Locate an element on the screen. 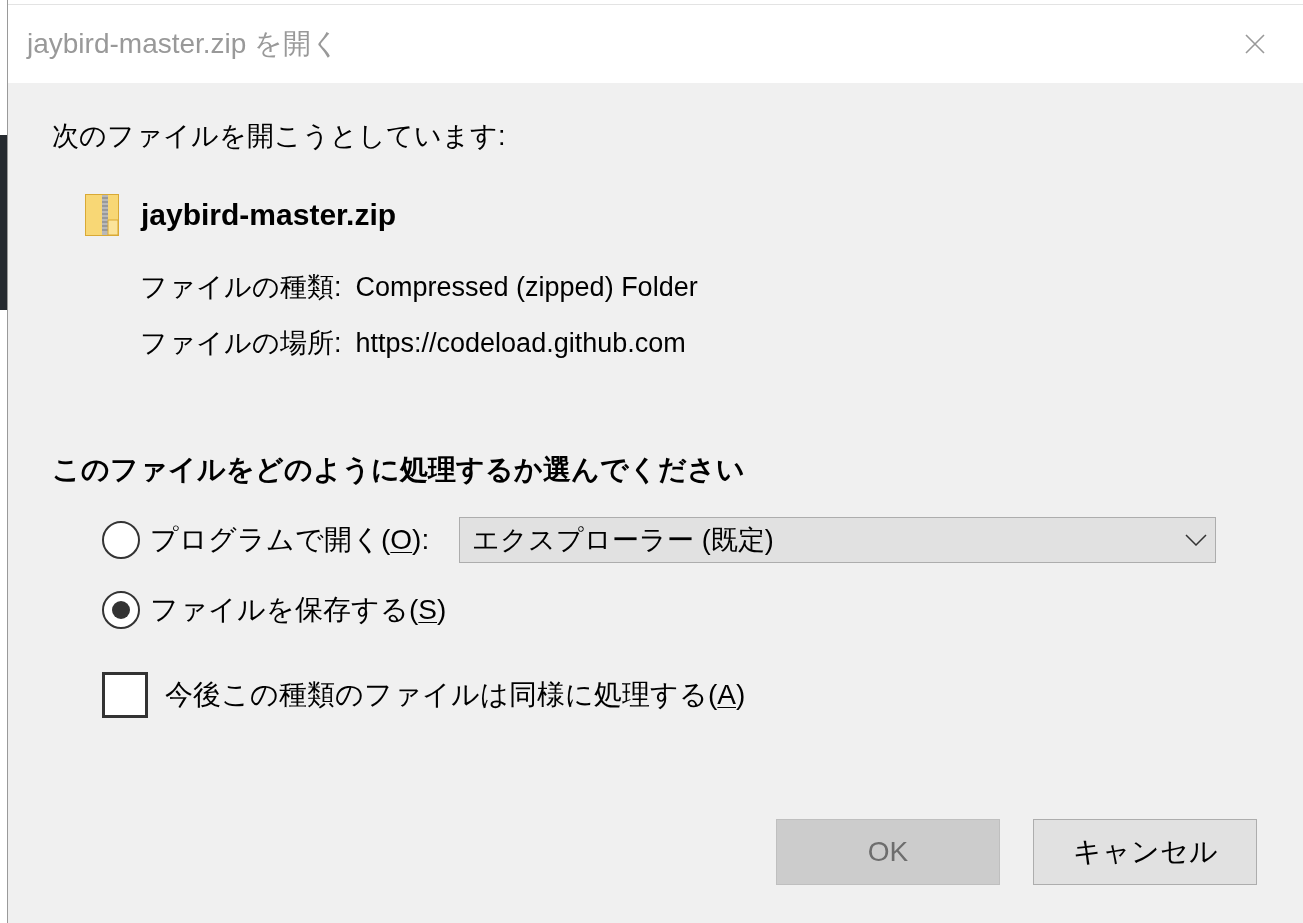 The image size is (1303, 923). section-heading: このファイルをどのように処理するか選んでください is located at coordinates (398, 470).